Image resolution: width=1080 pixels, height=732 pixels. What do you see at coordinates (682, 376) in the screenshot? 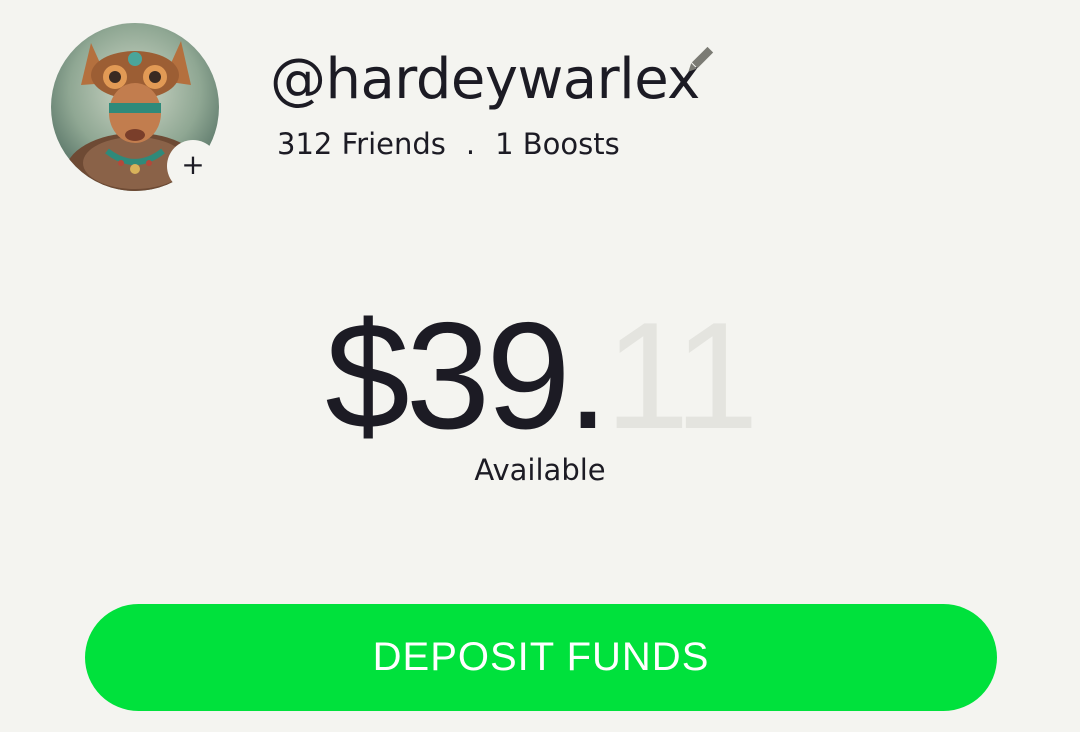
I see `balance-cents: 11` at bounding box center [682, 376].